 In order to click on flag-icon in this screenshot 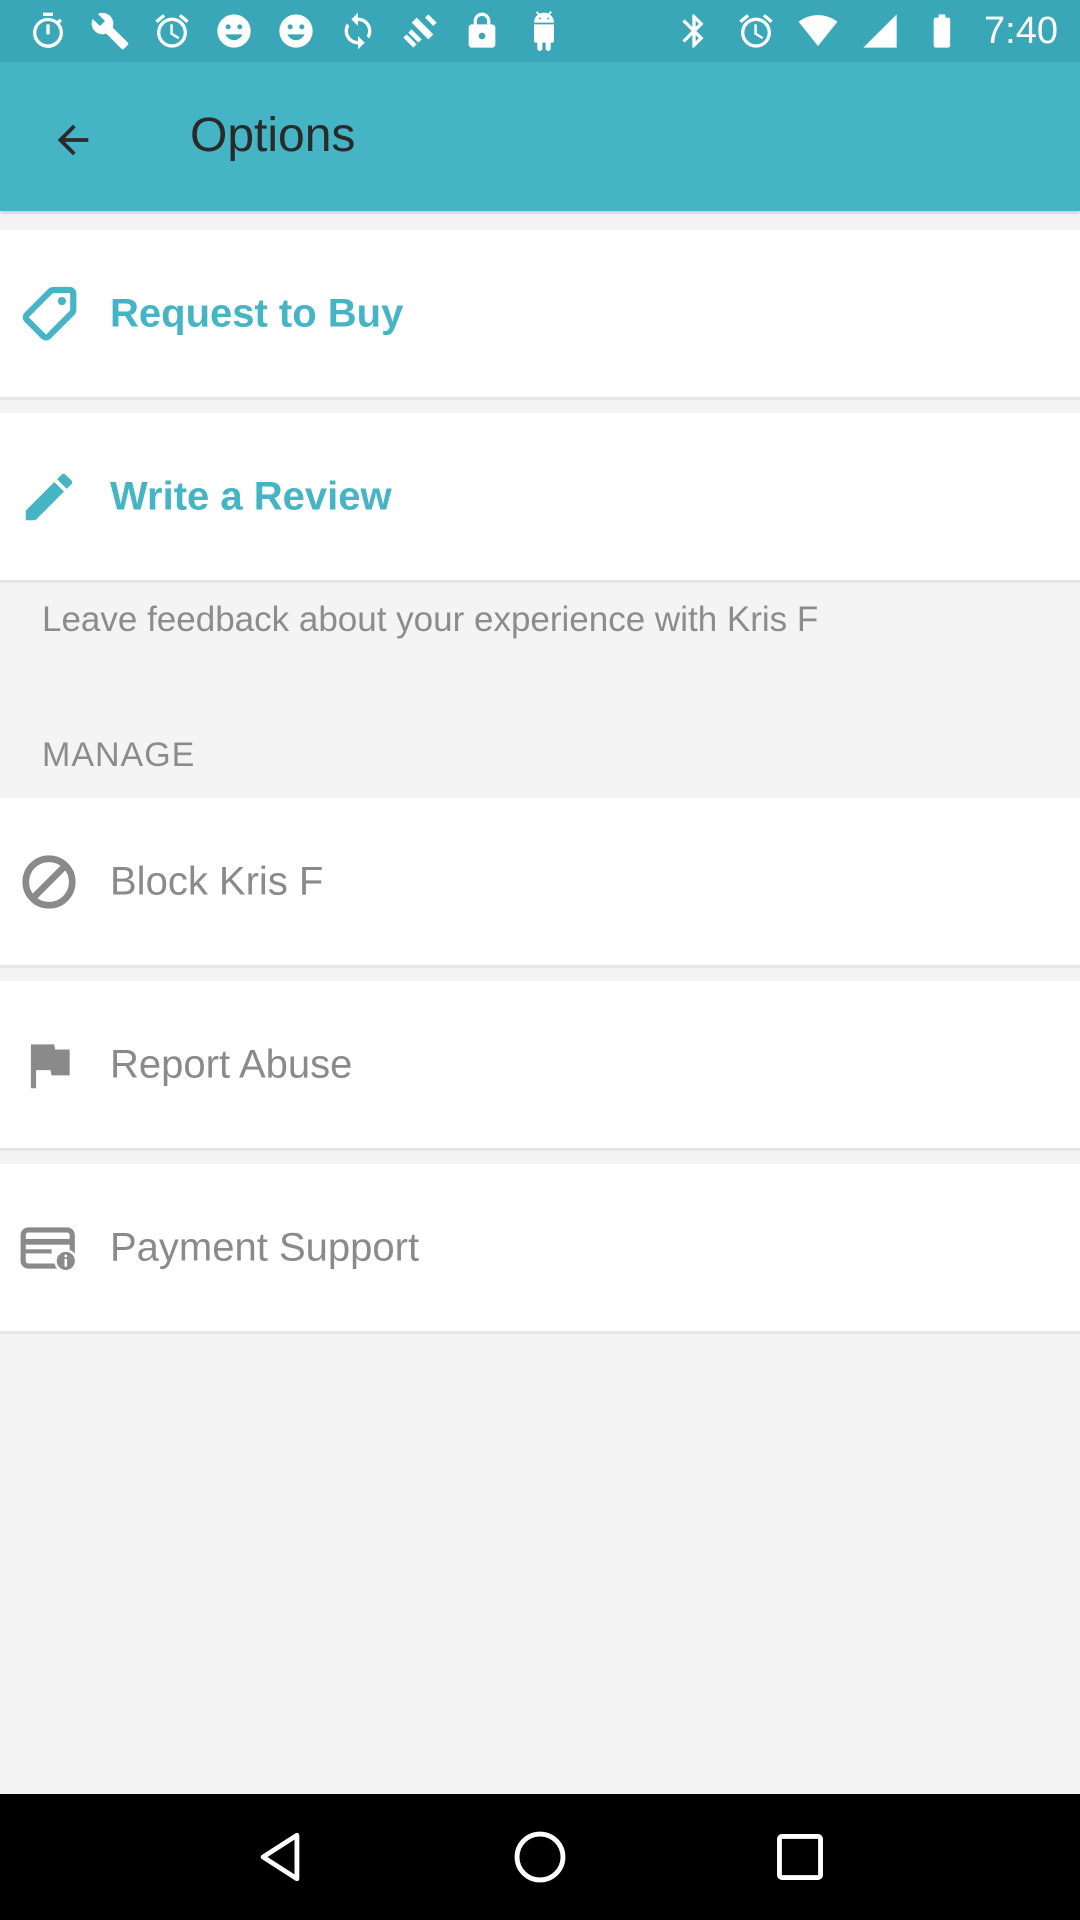, I will do `click(49, 1065)`.